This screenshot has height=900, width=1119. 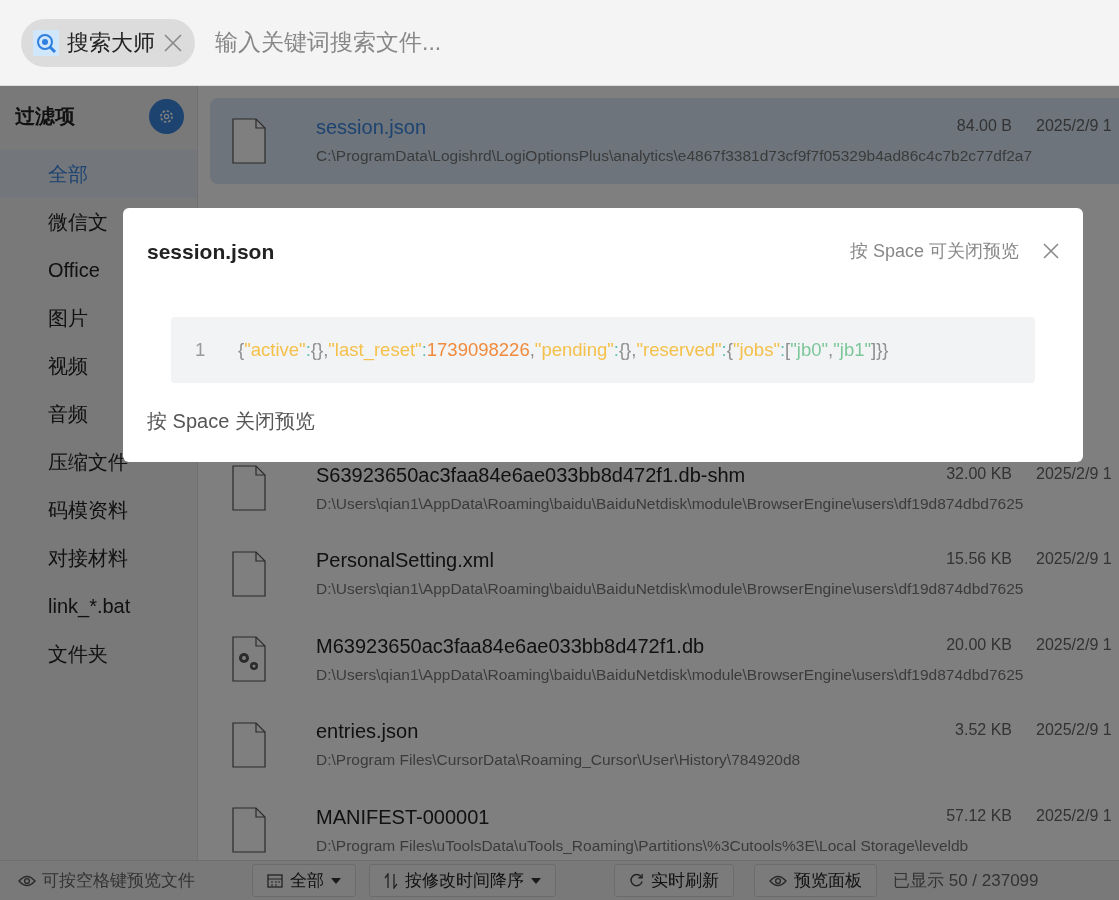 I want to click on sort-dropdown: 按修改时间降序, so click(x=462, y=880).